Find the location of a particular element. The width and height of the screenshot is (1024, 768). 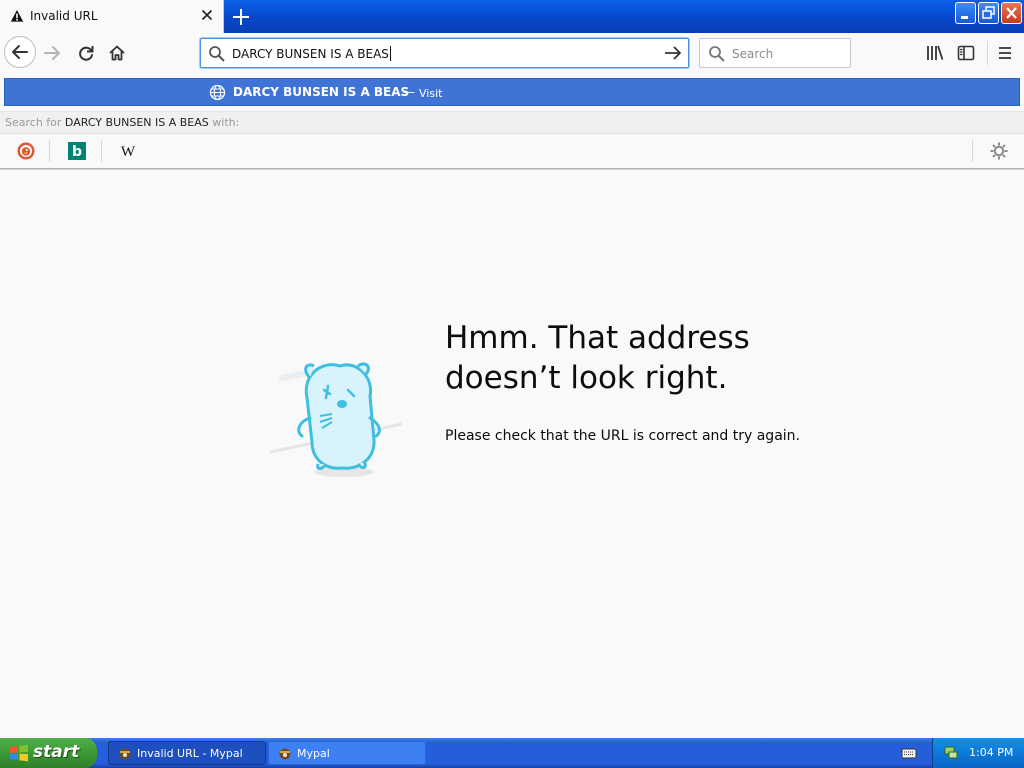

toolbar-divider is located at coordinates (987, 53).